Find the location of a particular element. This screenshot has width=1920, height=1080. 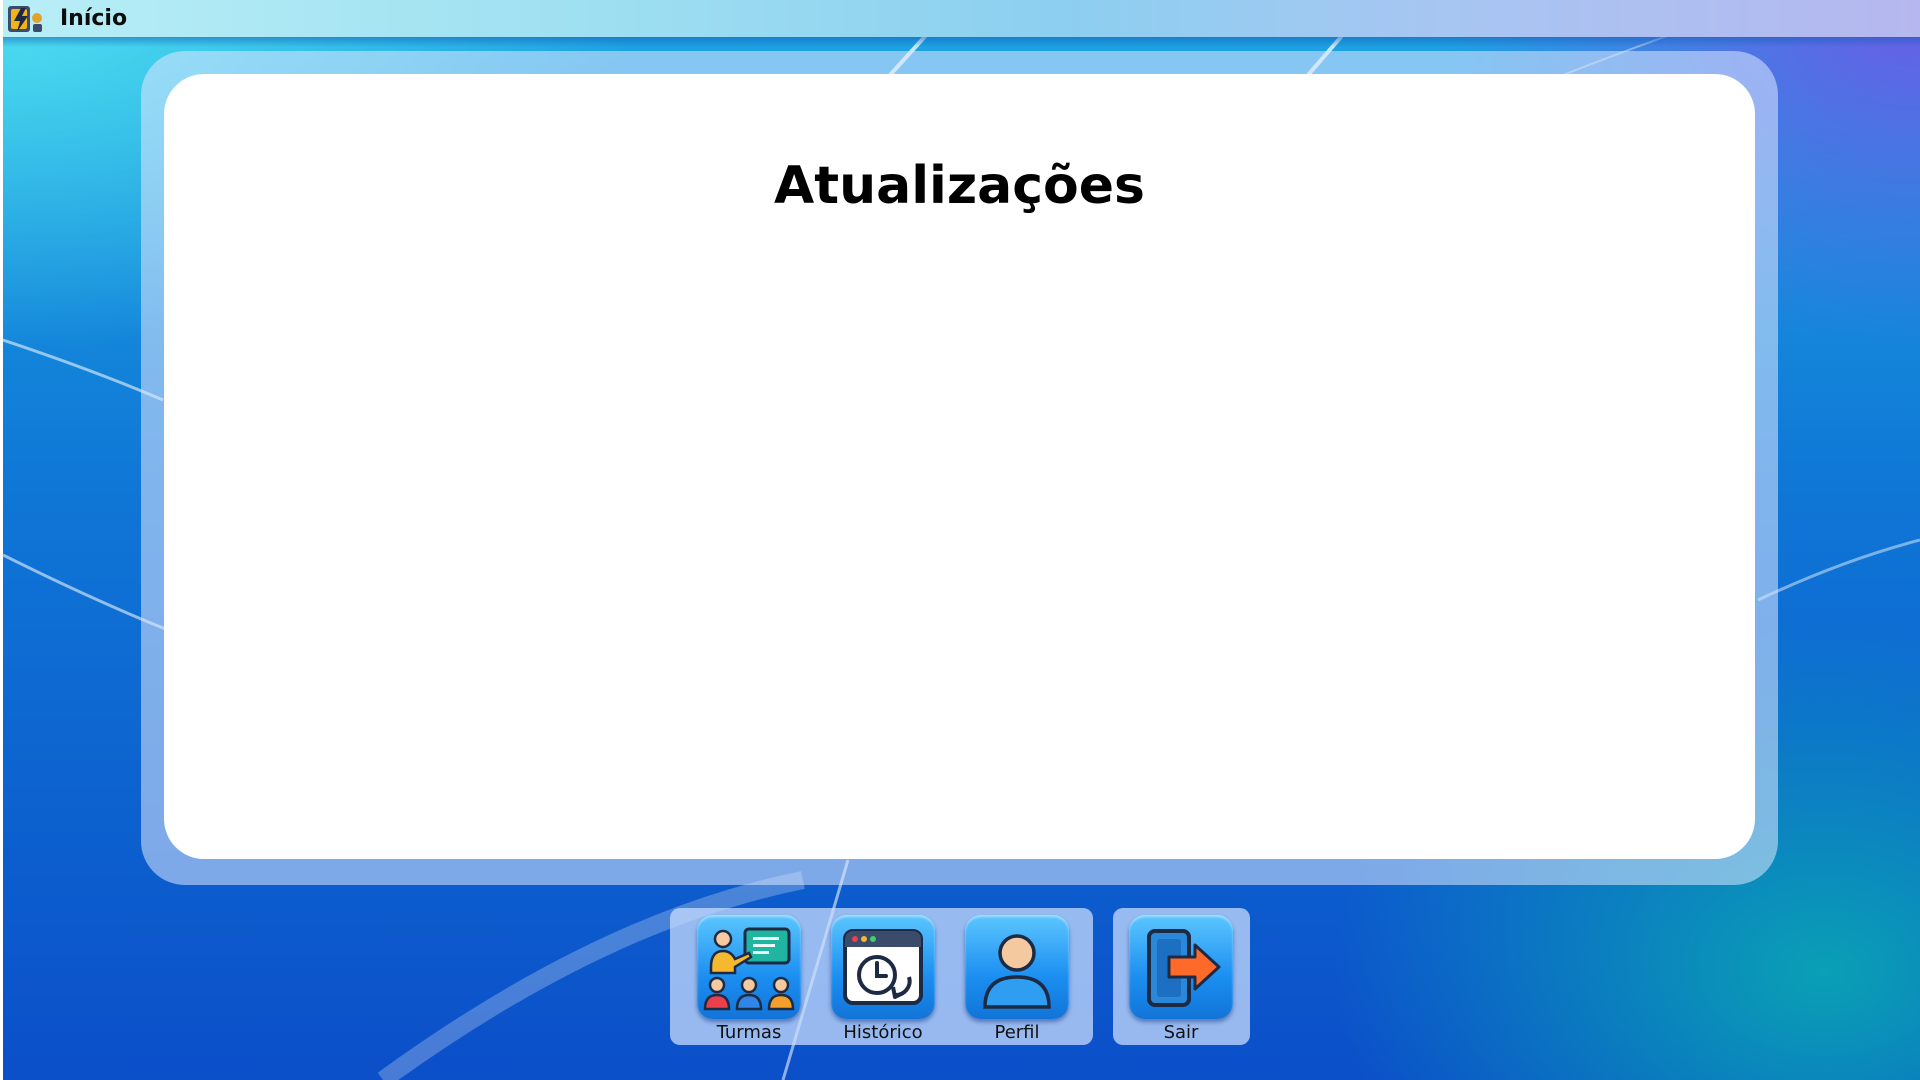

historico-tile is located at coordinates (883, 967).